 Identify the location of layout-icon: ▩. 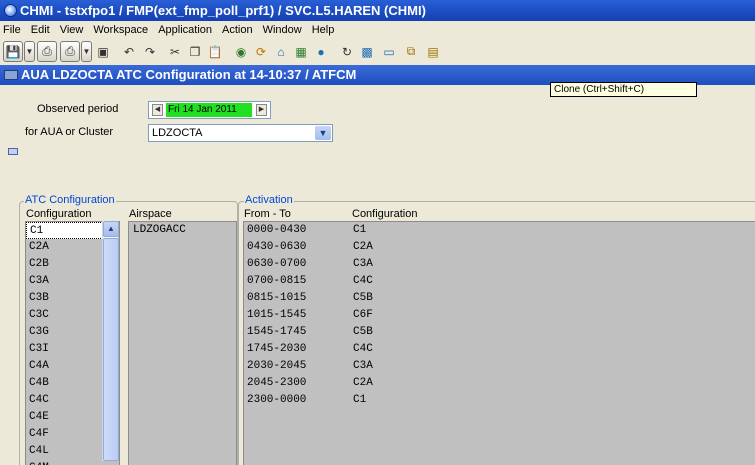
(367, 51).